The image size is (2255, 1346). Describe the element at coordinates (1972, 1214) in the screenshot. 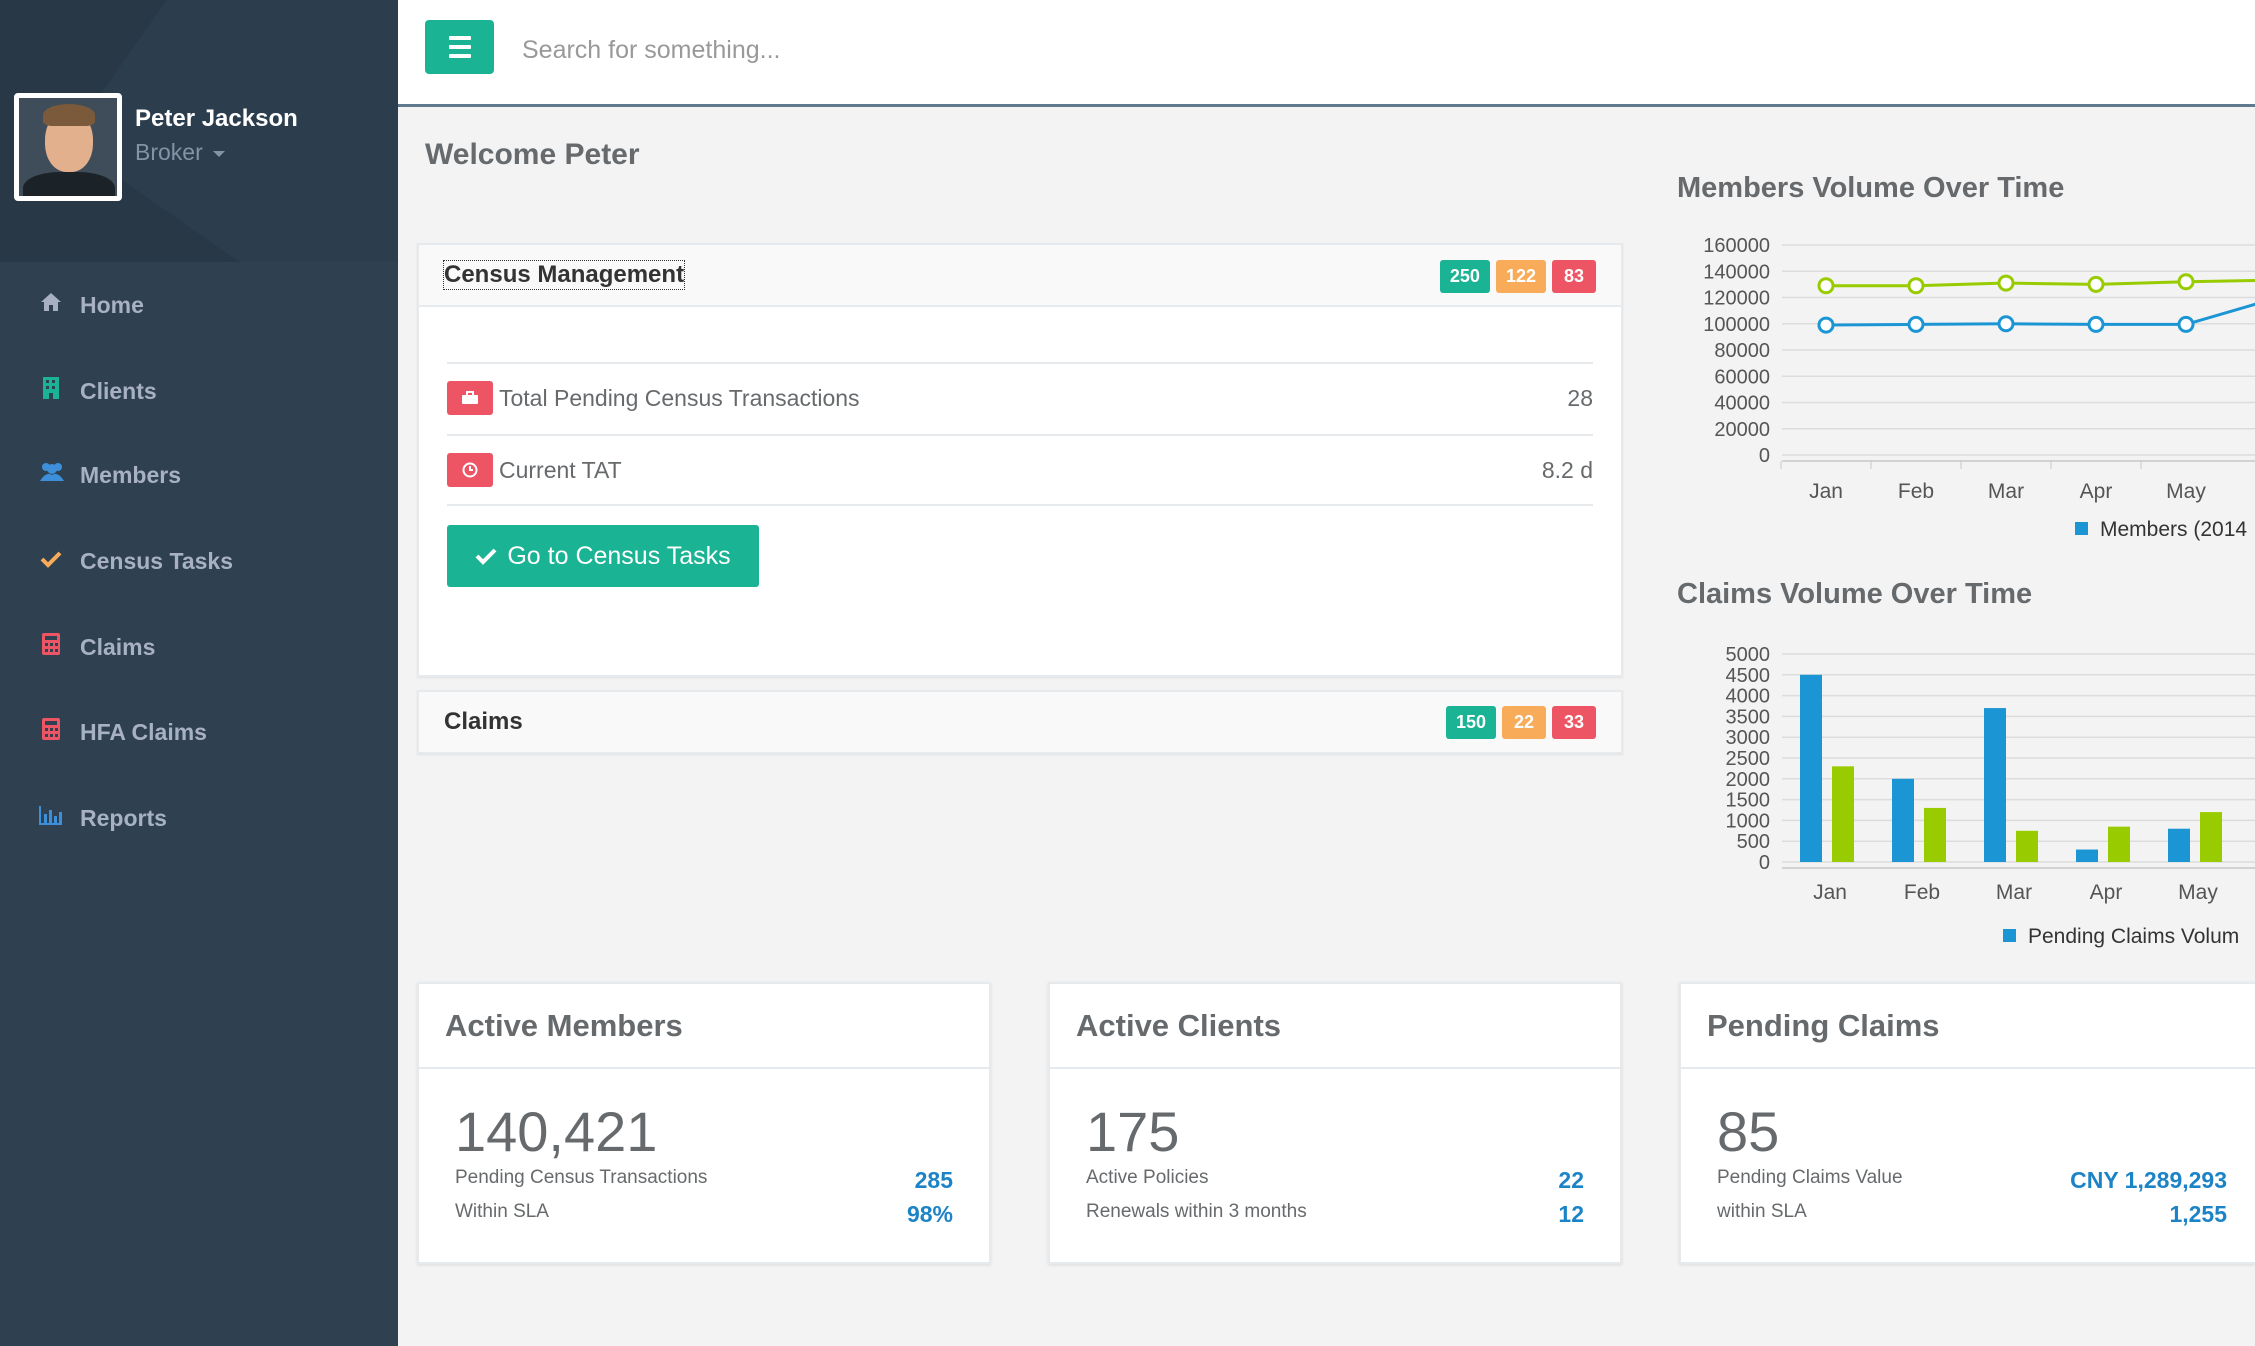

I see `stat-line: within SLA 1,255` at that location.